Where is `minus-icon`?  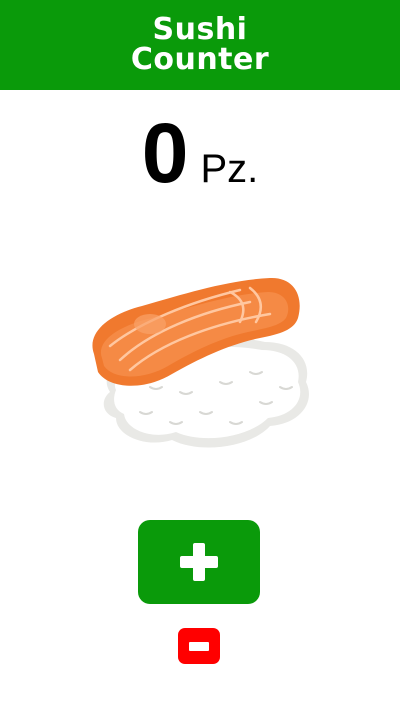 minus-icon is located at coordinates (199, 646).